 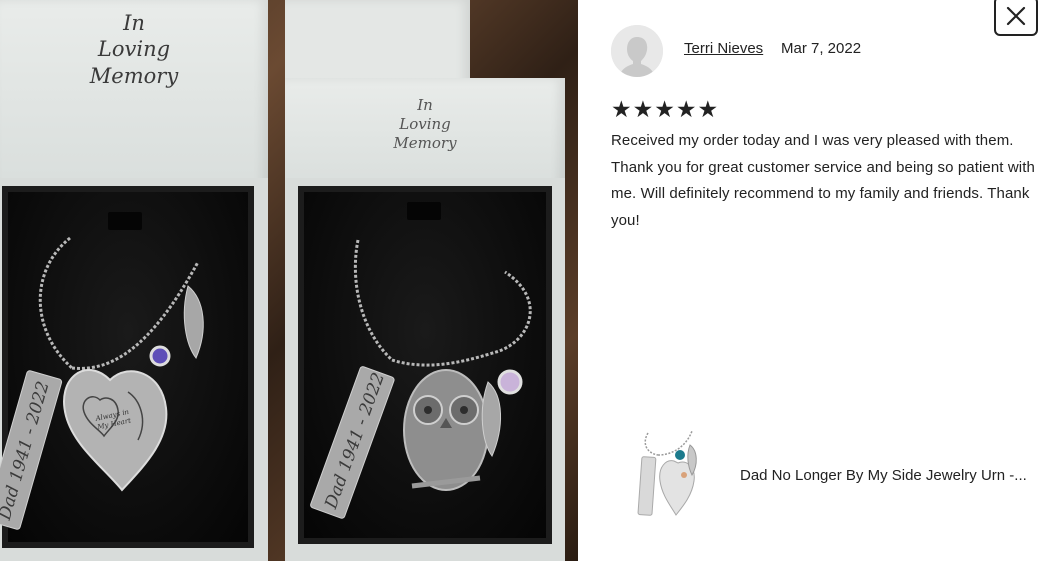 I want to click on heart-pendant: Always in My Heart, so click(x=115, y=430).